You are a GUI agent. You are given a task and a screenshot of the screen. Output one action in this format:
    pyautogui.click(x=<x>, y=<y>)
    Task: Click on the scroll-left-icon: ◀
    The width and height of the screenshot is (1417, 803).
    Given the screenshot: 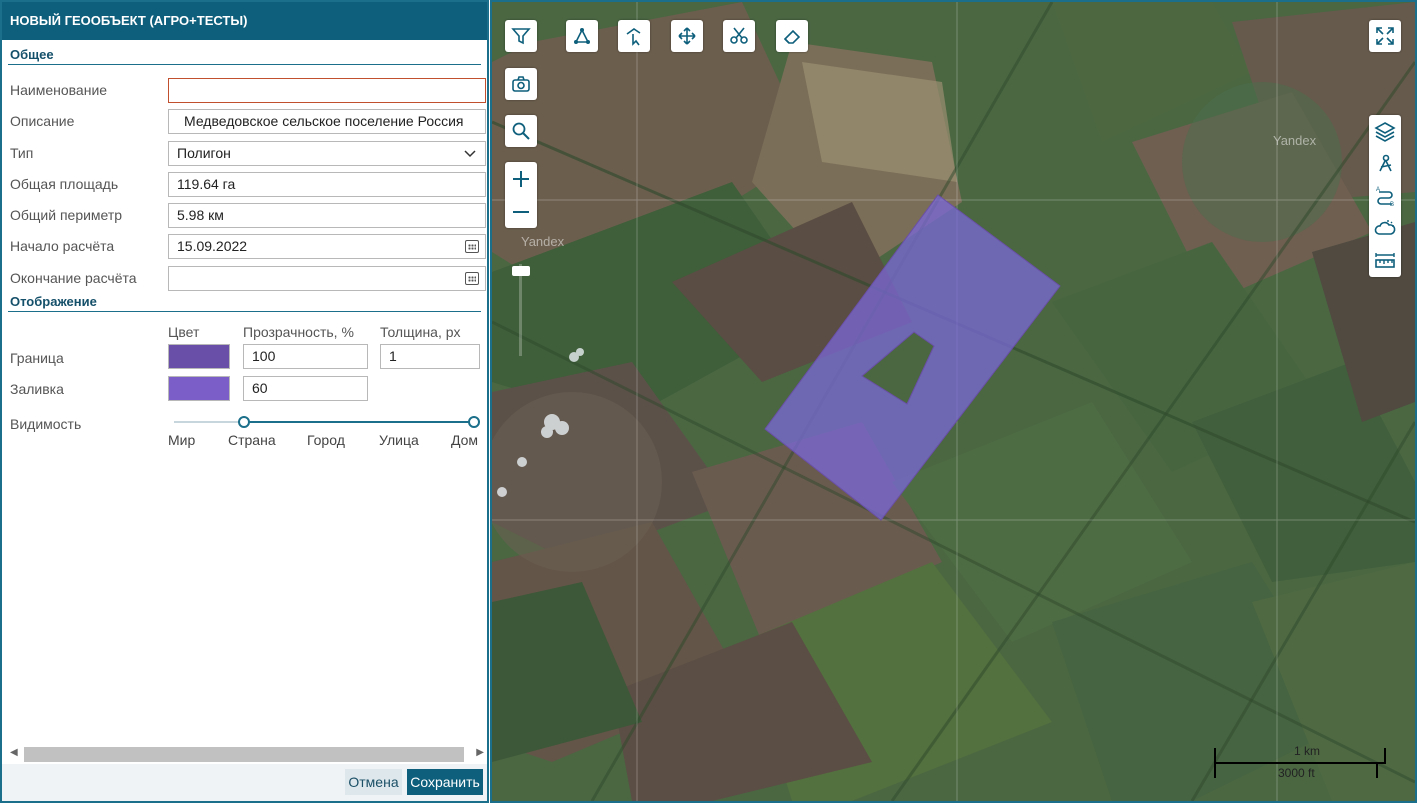 What is the action you would take?
    pyautogui.click(x=14, y=752)
    